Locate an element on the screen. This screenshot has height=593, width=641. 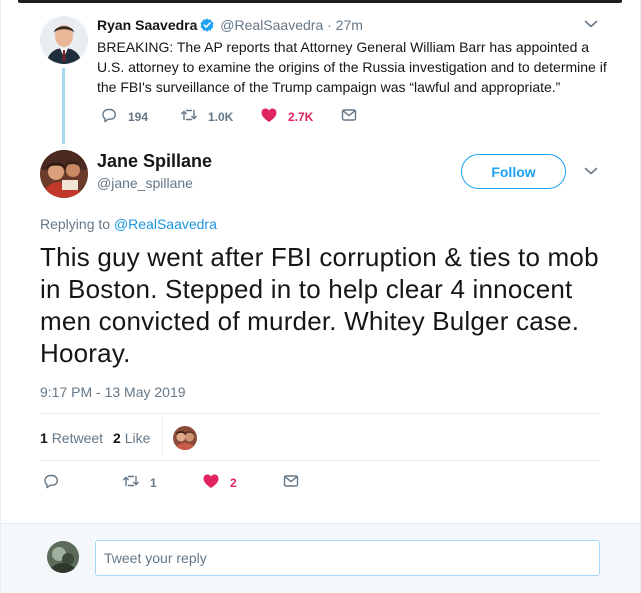
engagement-stats: 1 Retweet 2 Like is located at coordinates (100, 438).